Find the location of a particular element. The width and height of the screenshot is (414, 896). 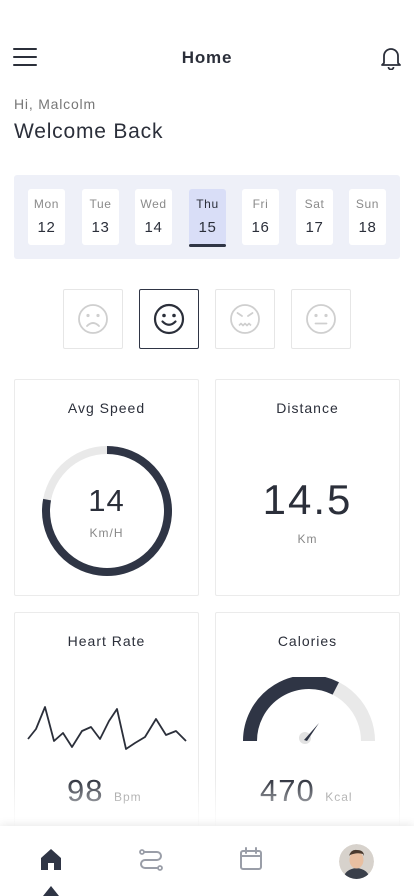

day-name: Fri is located at coordinates (260, 204).